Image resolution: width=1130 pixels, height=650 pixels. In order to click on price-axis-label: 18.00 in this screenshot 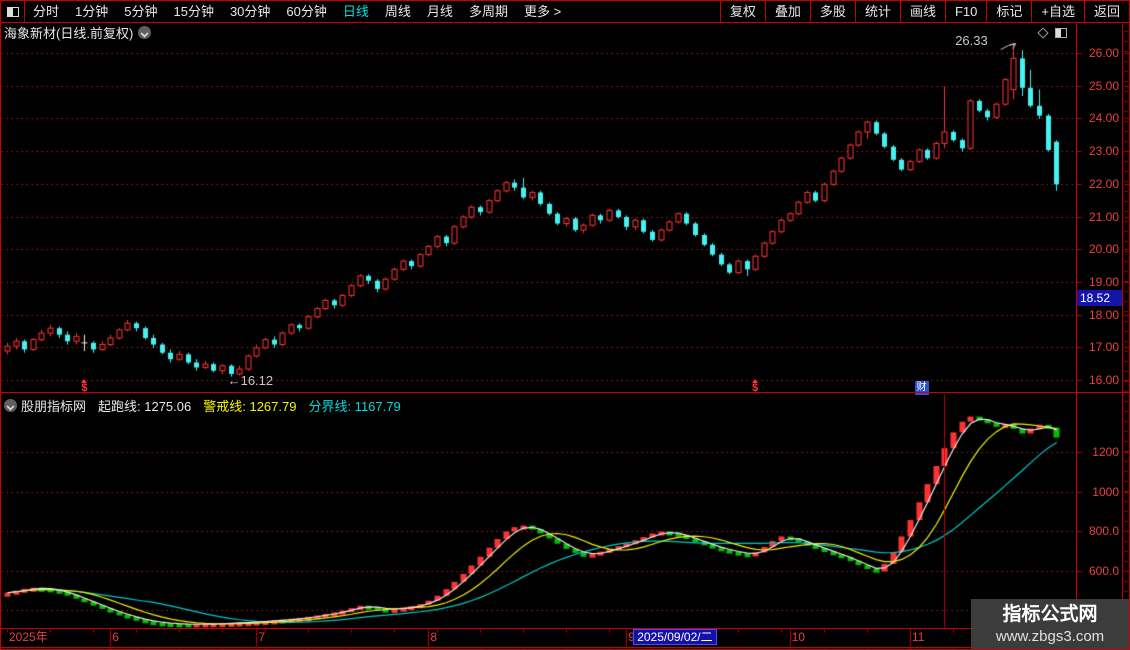, I will do `click(1103, 314)`.